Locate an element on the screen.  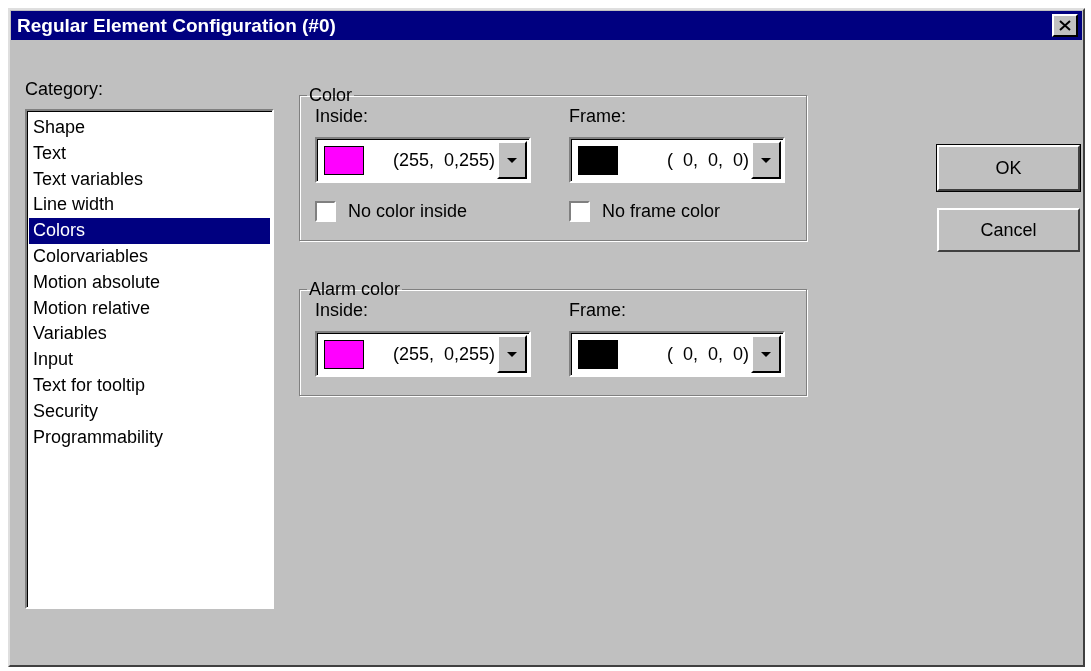
category-item: Colors is located at coordinates (149, 231).